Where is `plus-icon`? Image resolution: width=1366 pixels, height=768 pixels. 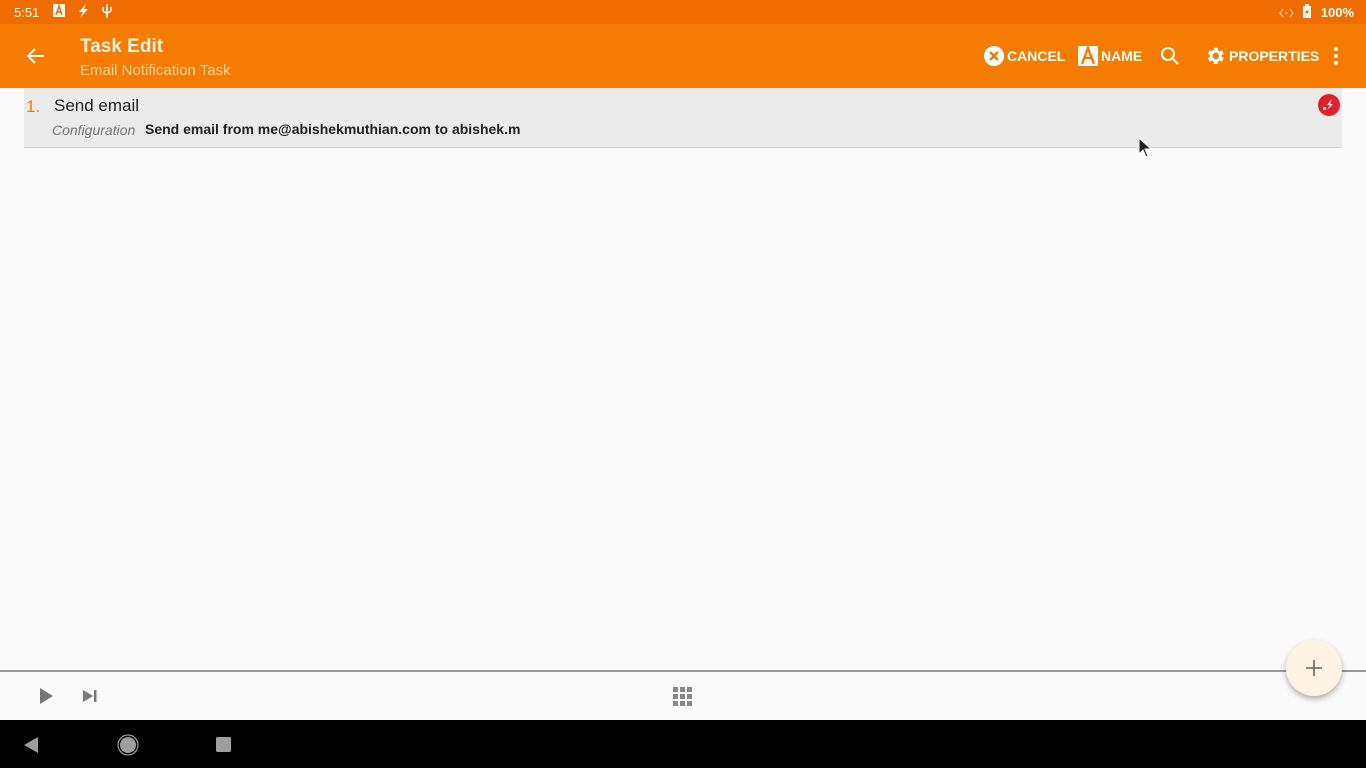
plus-icon is located at coordinates (1314, 668).